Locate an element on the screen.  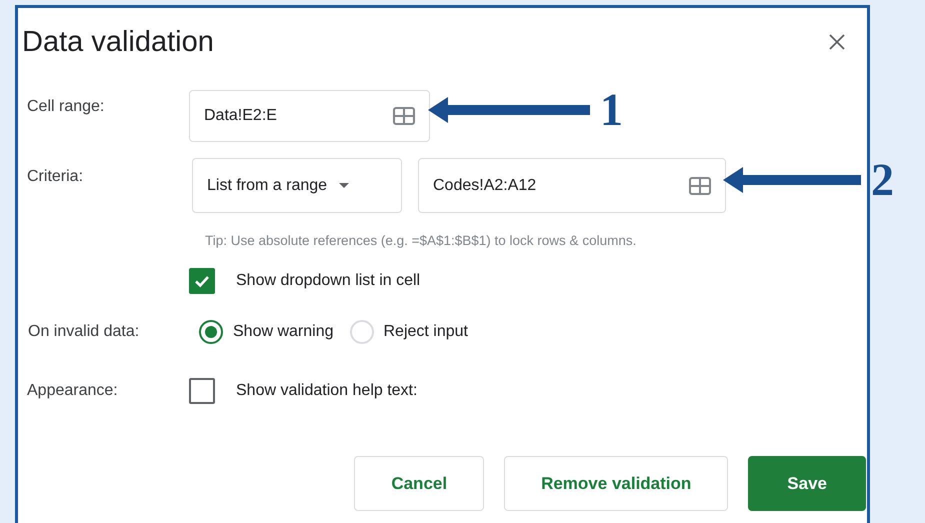
input-field: Codes!A2:A12 is located at coordinates (572, 185).